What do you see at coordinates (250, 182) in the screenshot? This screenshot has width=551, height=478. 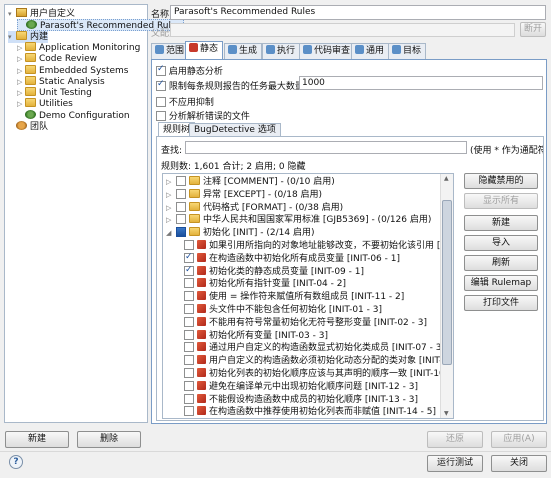 I see `rule-category-row: ▷ 注释 [COMMENT] - (0/10 启用)` at bounding box center [250, 182].